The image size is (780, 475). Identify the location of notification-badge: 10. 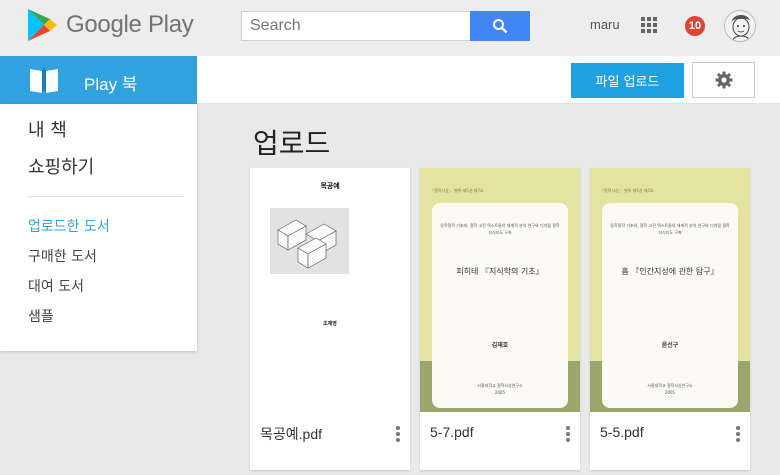
(695, 26).